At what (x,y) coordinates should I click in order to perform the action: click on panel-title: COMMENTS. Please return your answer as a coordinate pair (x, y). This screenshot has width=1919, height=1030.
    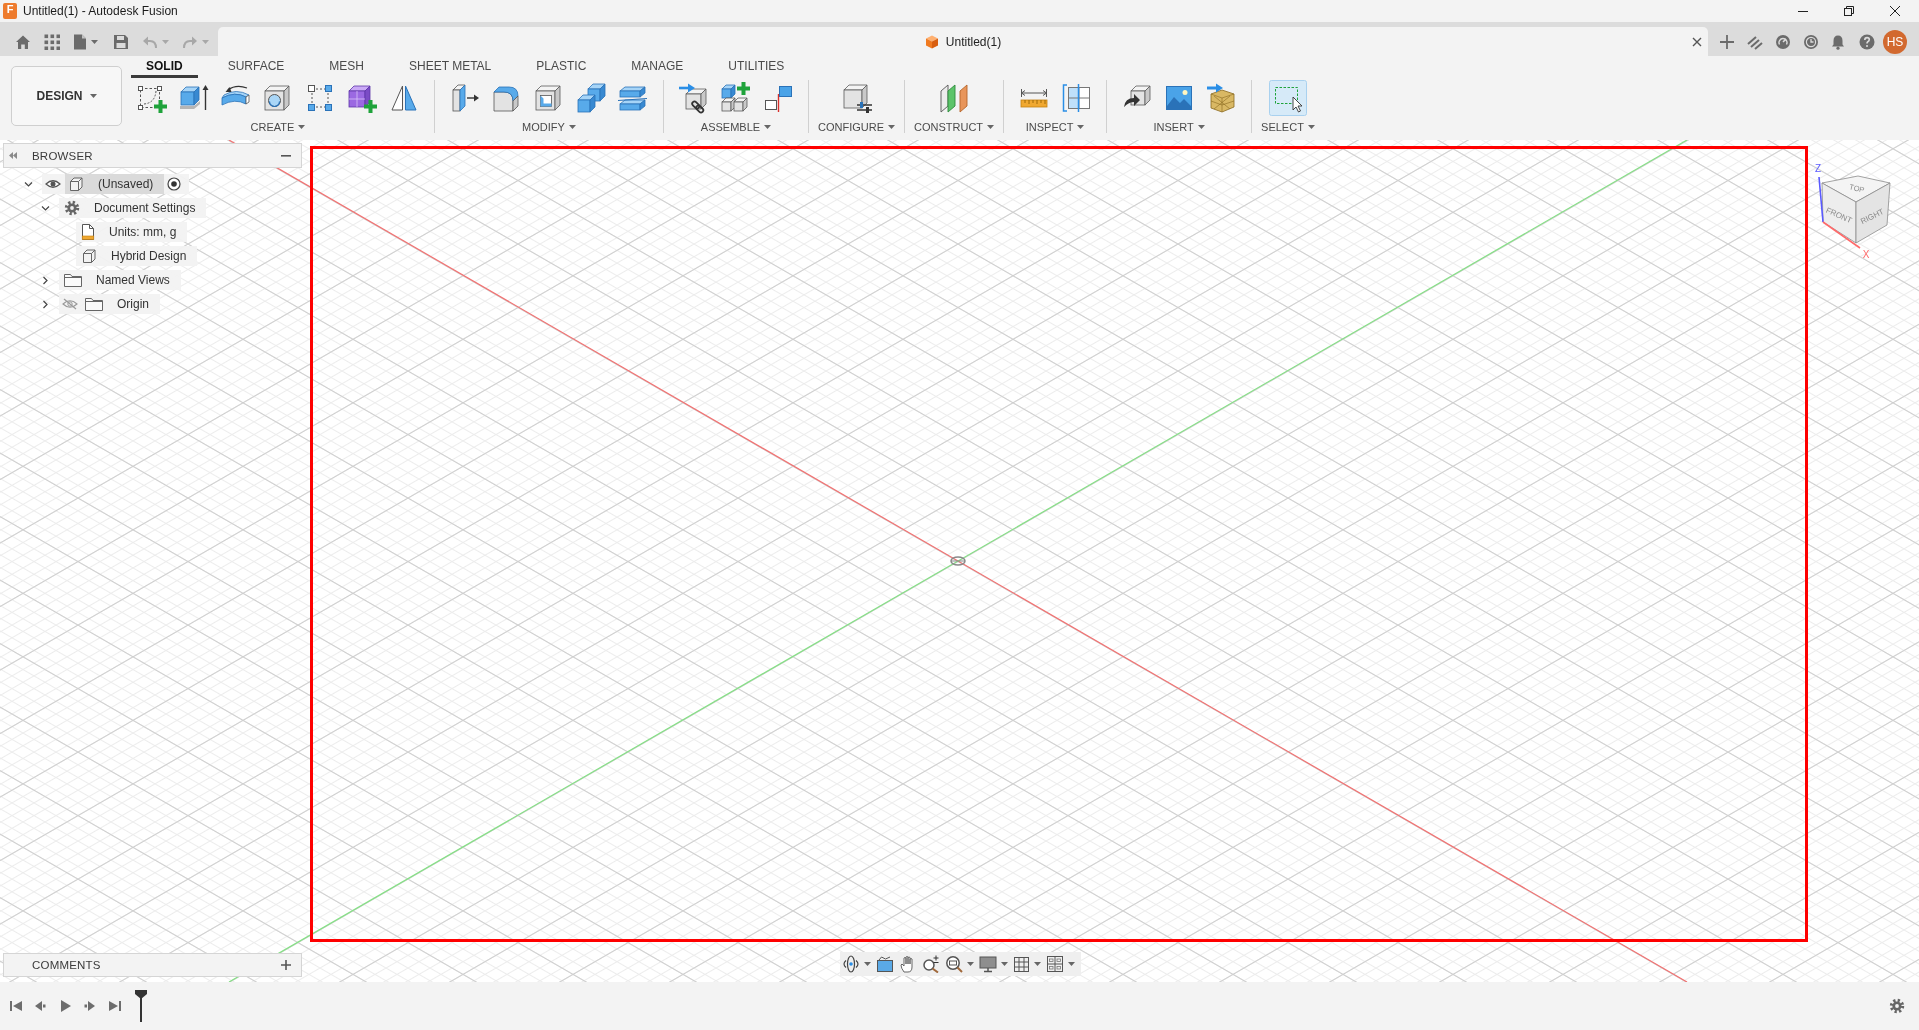
    Looking at the image, I should click on (66, 965).